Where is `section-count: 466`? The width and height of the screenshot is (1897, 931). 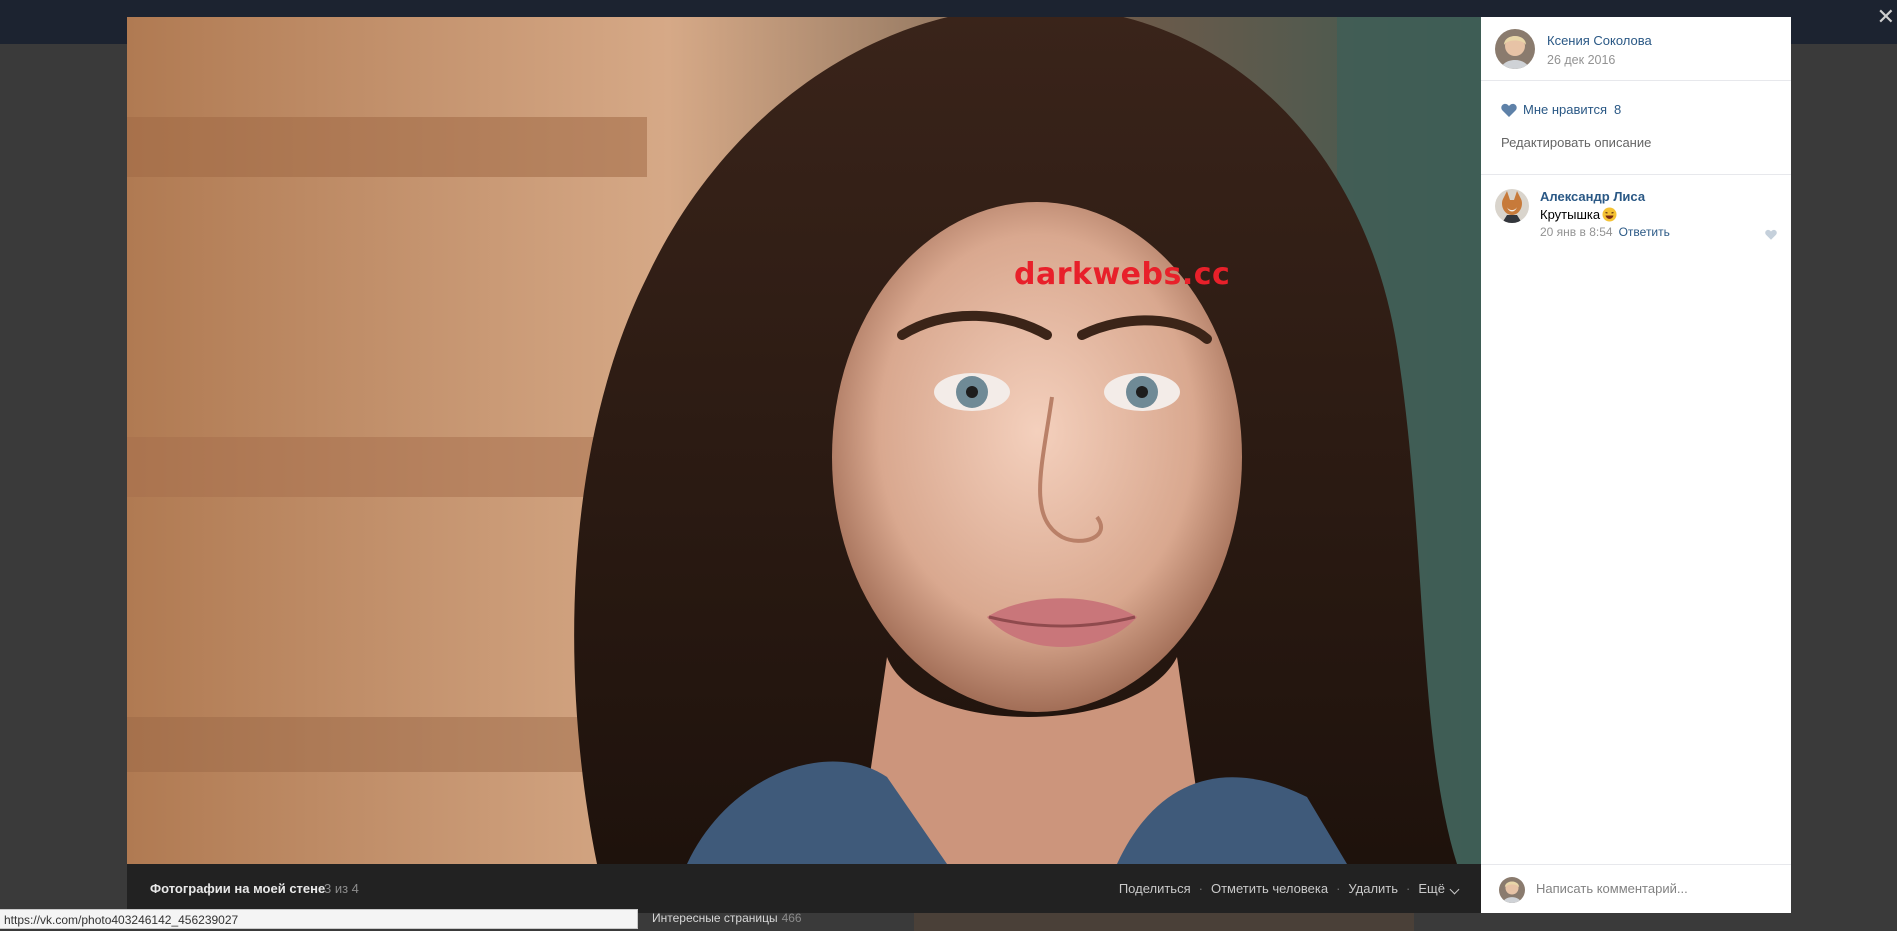 section-count: 466 is located at coordinates (791, 918).